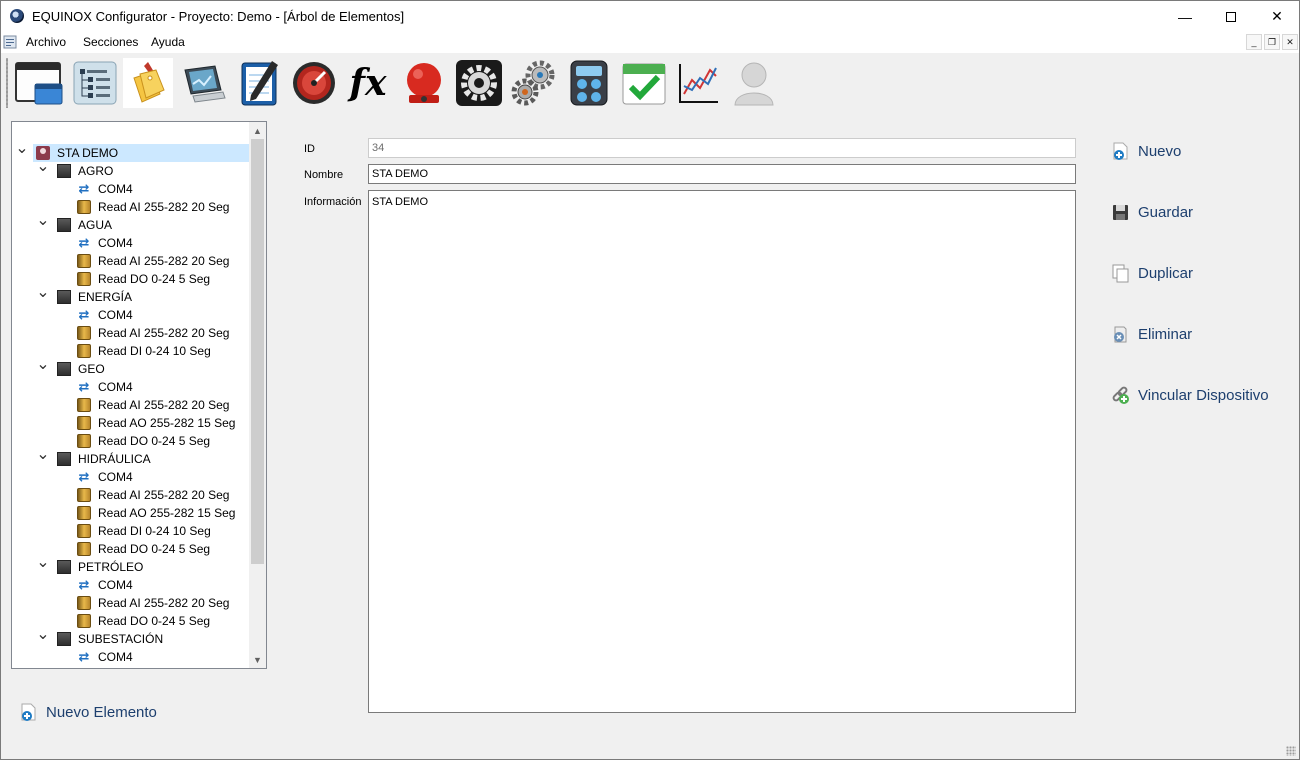  Describe the element at coordinates (130, 367) in the screenshot. I see `tree-node: ⌄ GEO` at that location.